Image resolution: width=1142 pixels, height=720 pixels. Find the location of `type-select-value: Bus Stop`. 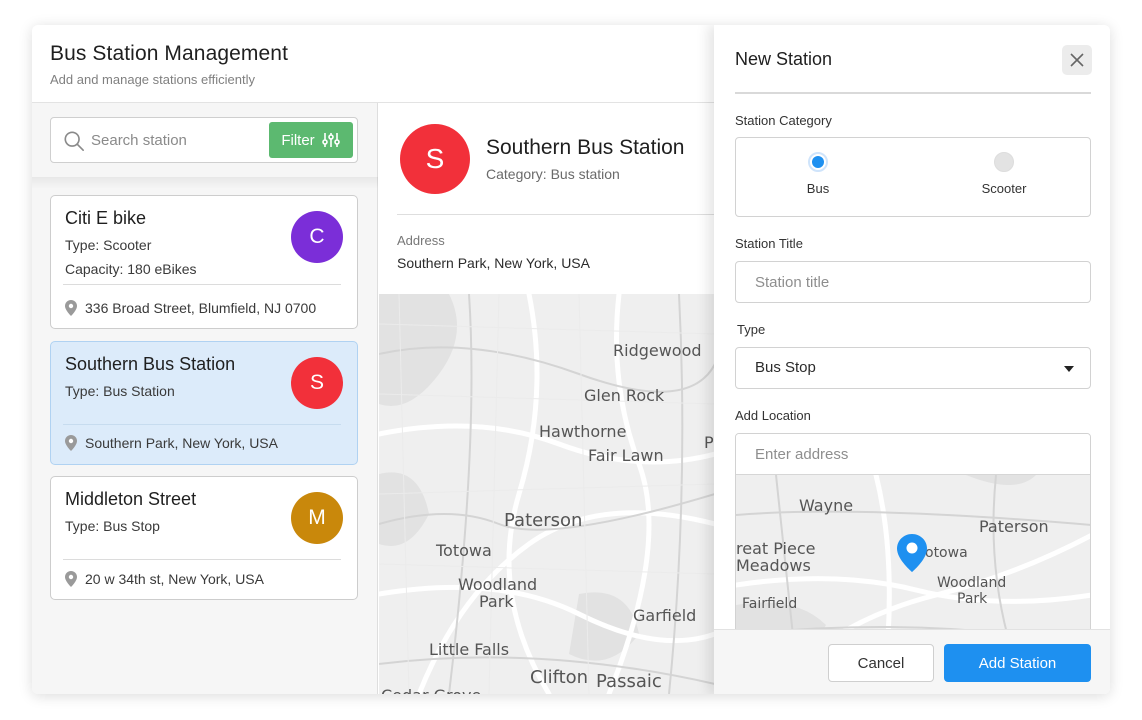

type-select-value: Bus Stop is located at coordinates (785, 367).